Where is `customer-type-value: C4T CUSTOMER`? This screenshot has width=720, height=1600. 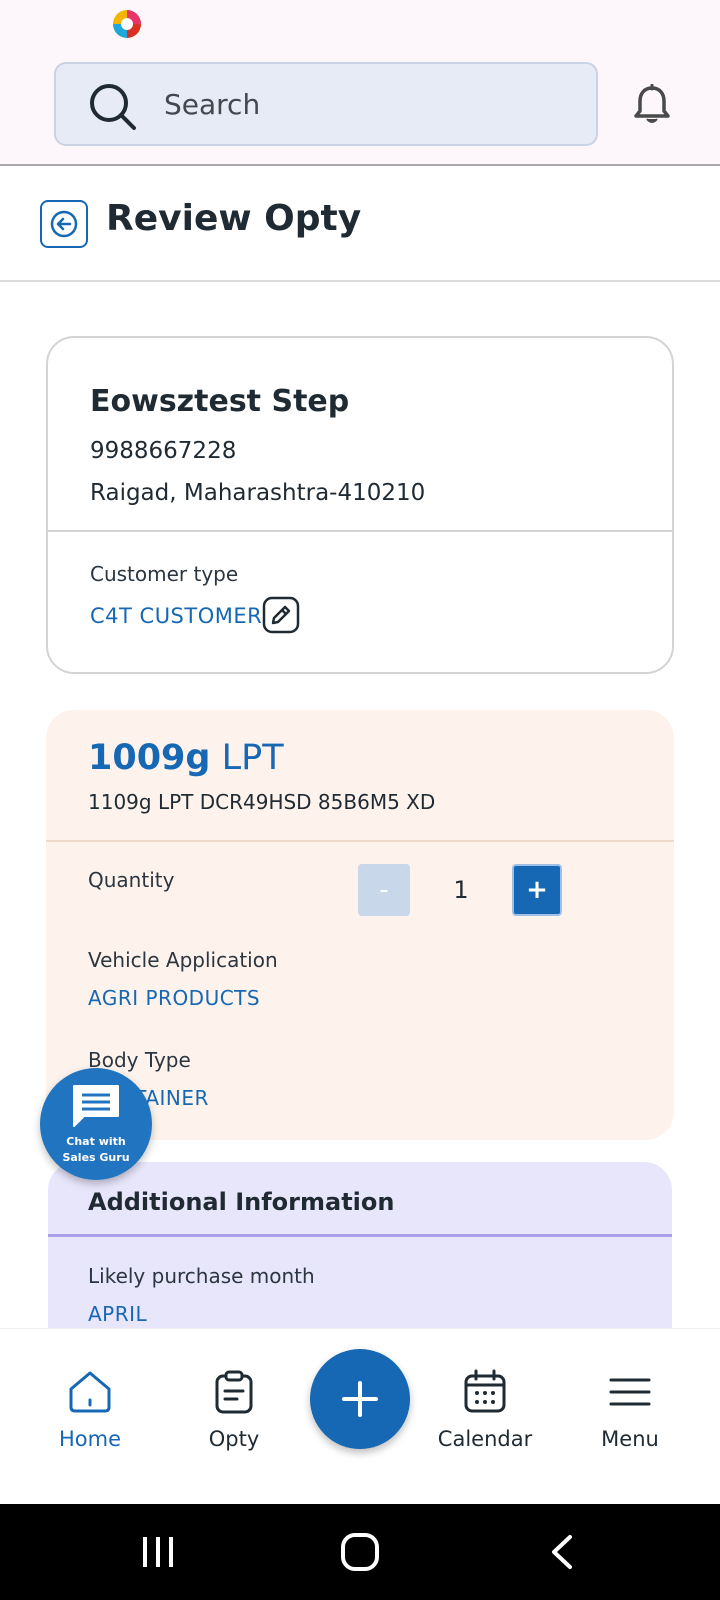 customer-type-value: C4T CUSTOMER is located at coordinates (176, 616).